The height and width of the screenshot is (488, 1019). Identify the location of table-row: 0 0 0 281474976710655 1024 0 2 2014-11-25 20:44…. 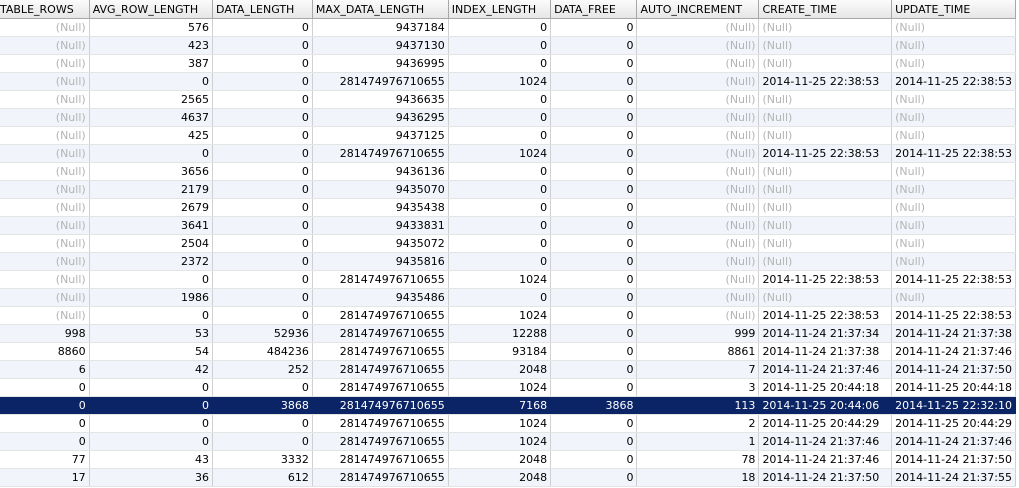
(508, 423).